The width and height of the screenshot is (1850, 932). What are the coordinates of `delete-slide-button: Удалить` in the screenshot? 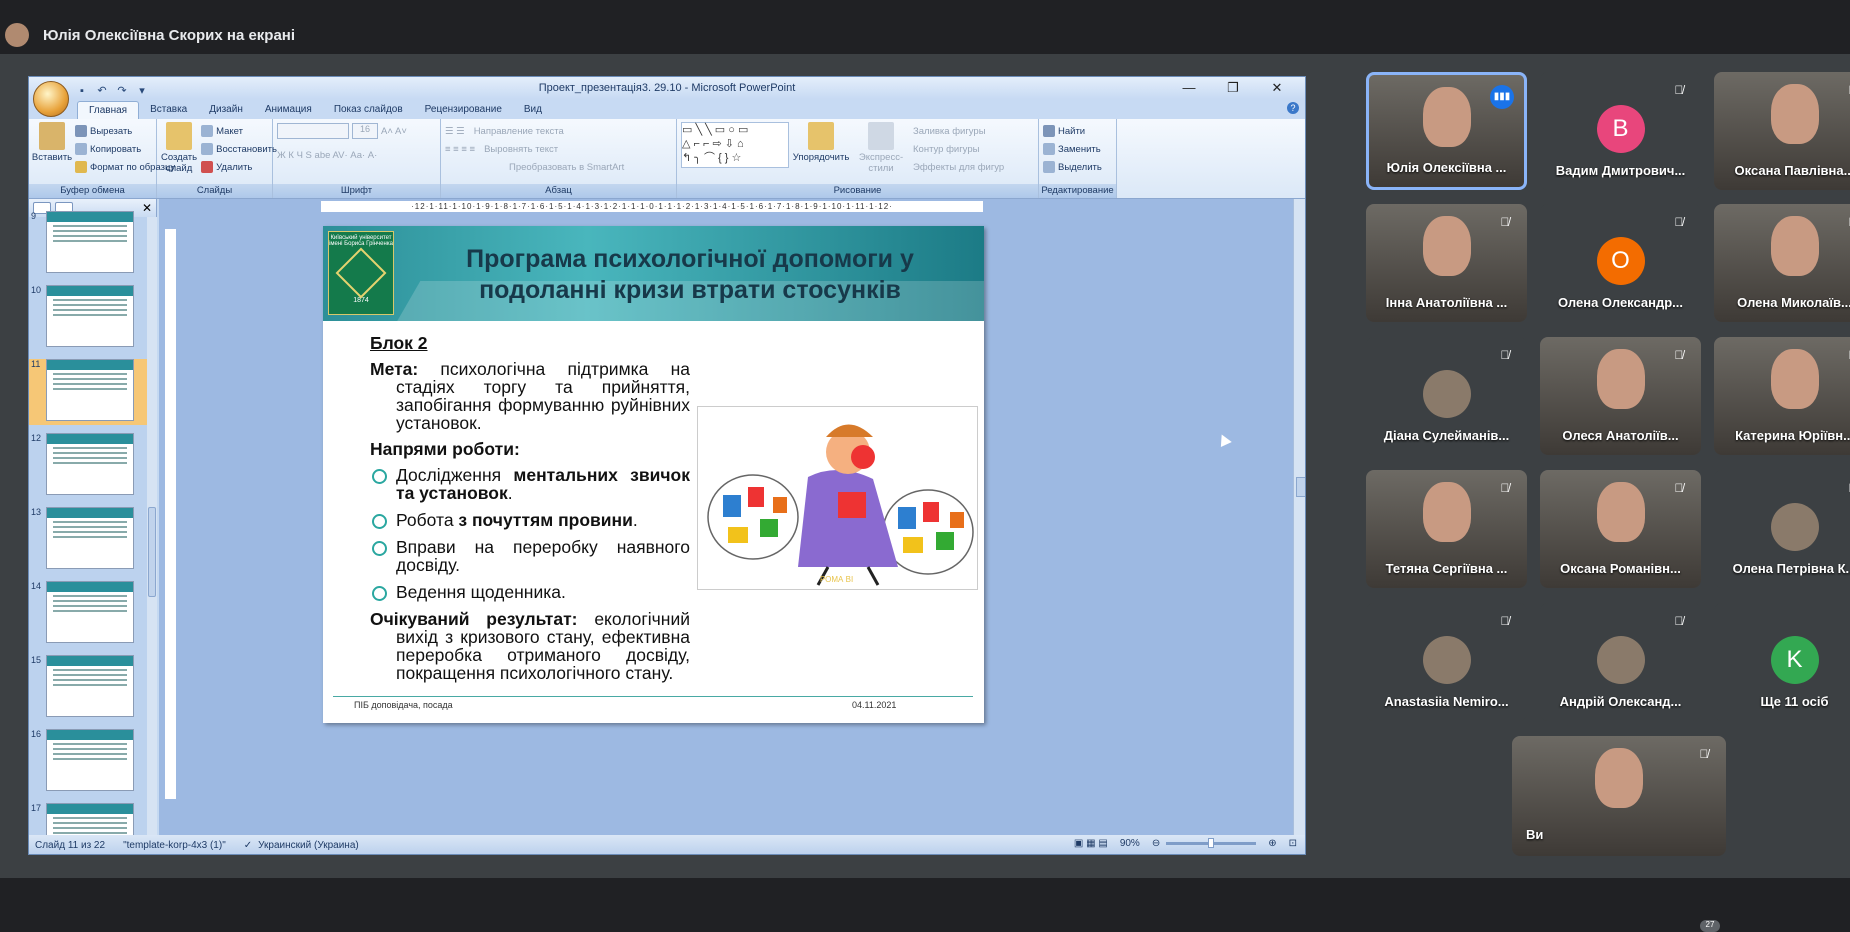 It's located at (239, 167).